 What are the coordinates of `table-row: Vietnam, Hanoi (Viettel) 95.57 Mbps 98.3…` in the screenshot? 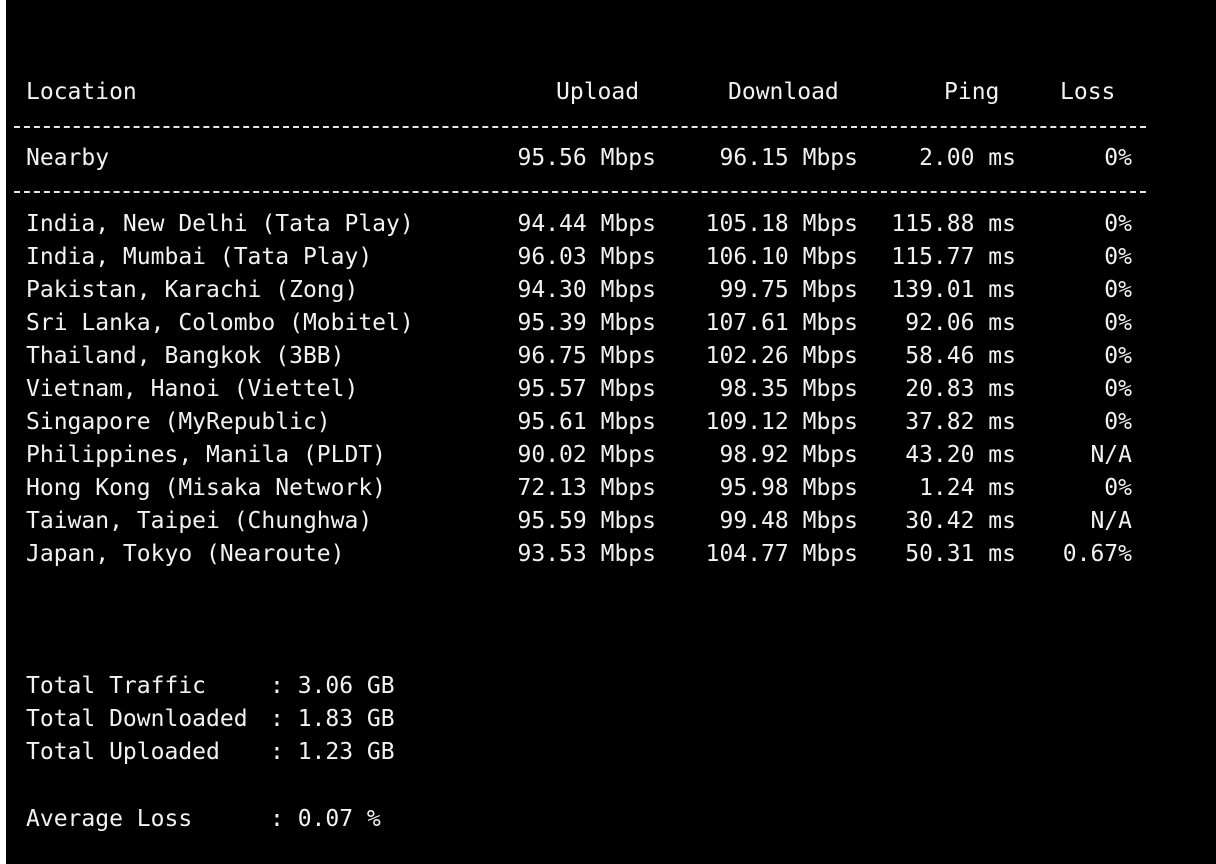 It's located at (611, 389).